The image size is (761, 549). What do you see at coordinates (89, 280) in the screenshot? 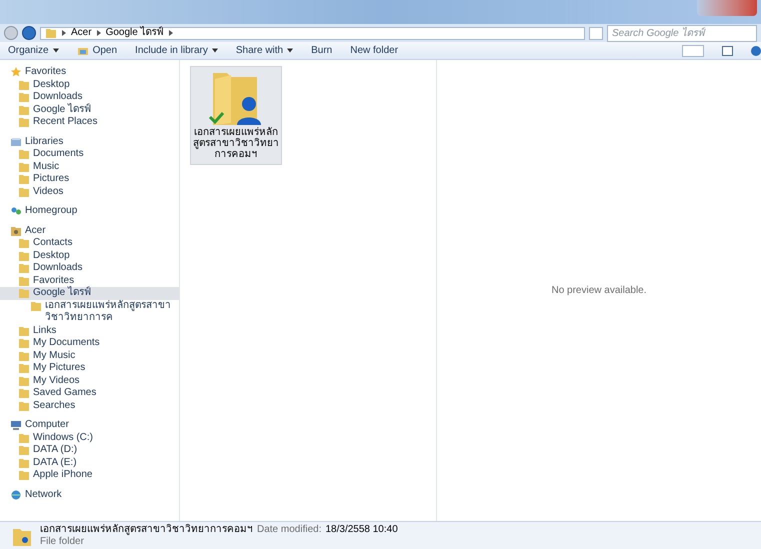
I see `nav-item: Favorites` at bounding box center [89, 280].